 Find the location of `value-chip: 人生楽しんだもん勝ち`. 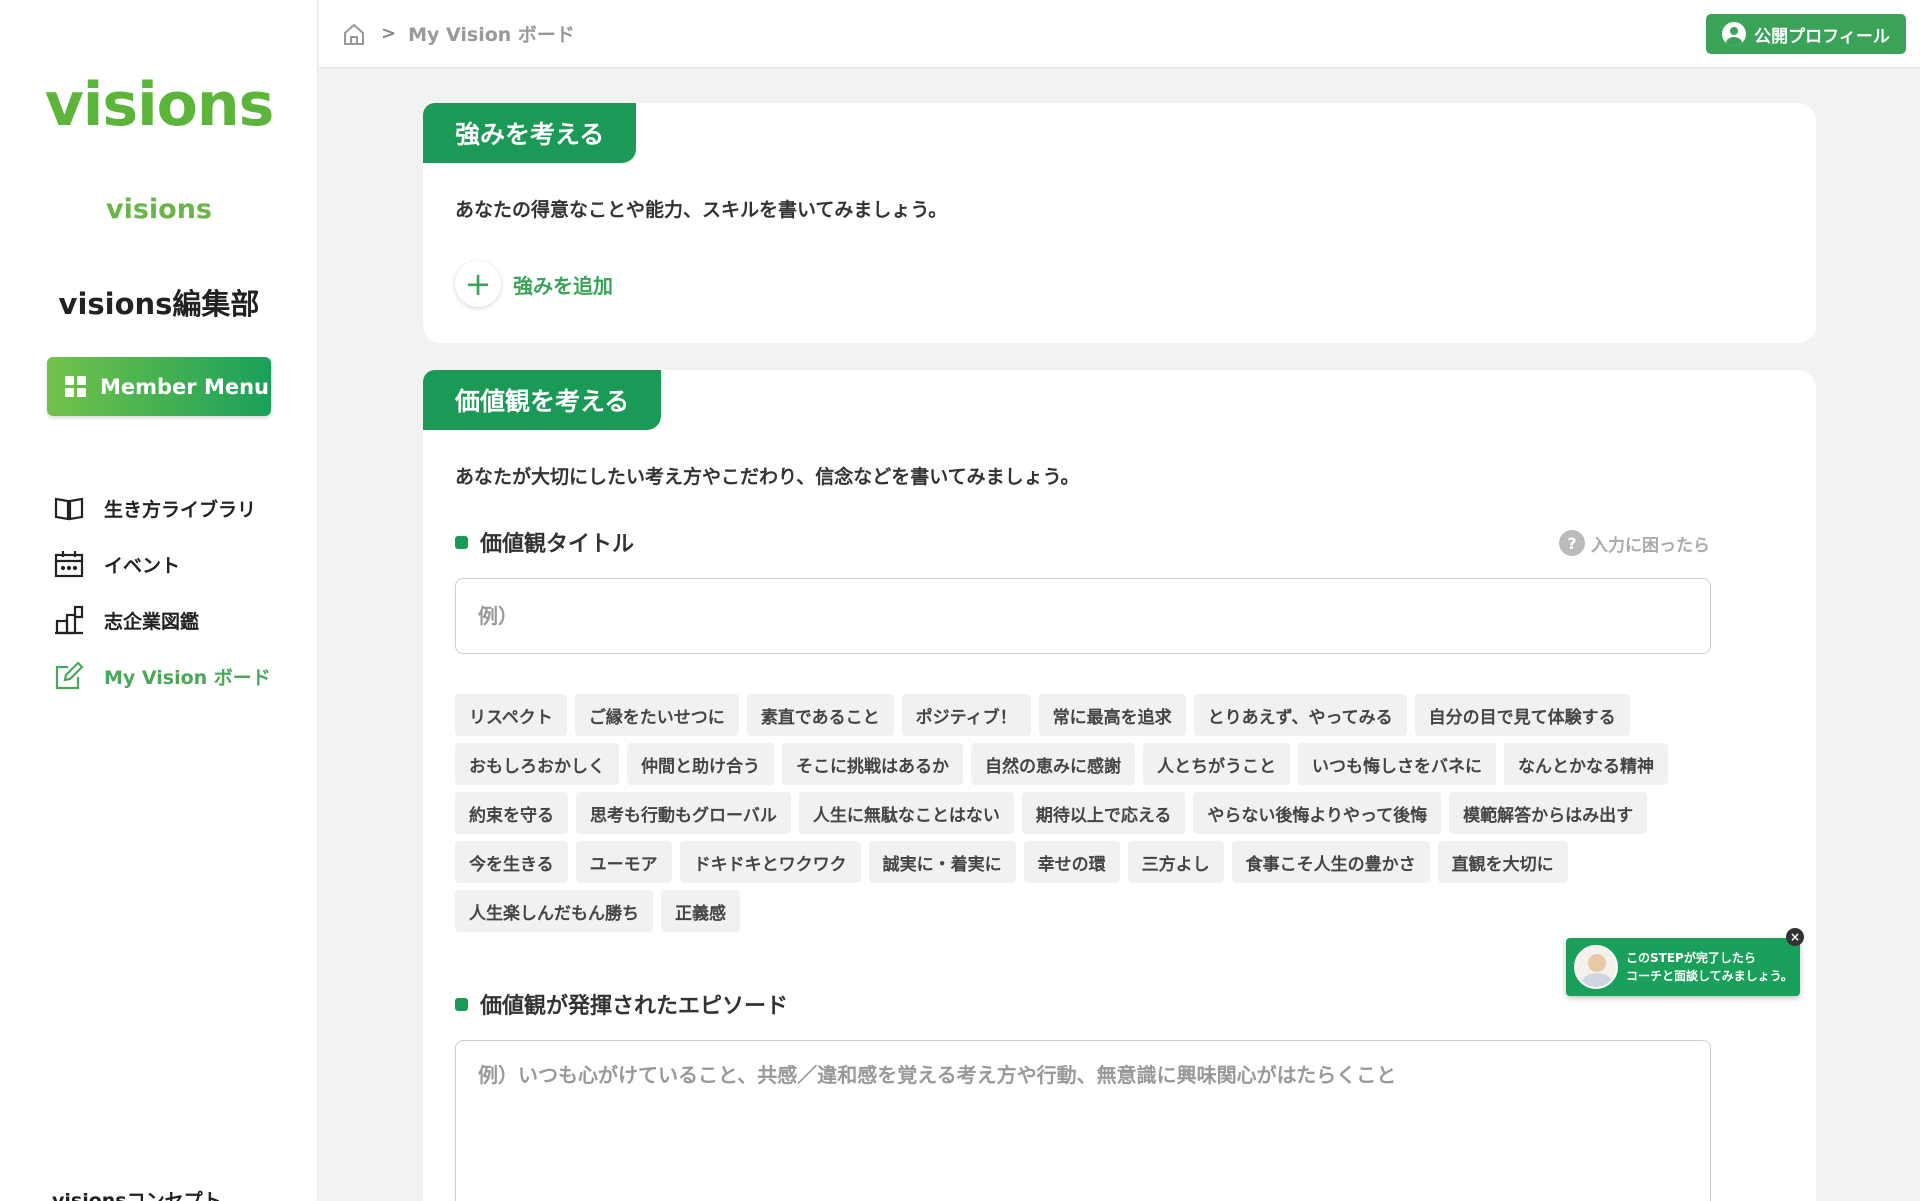

value-chip: 人生楽しんだもん勝ち is located at coordinates (554, 911).